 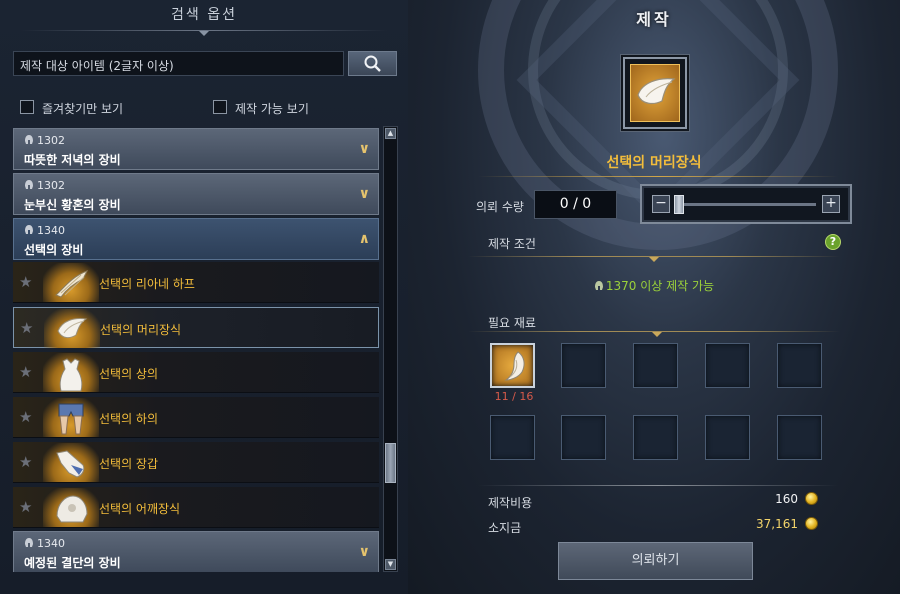 I want to click on request-craft-button: 의뢰하기, so click(x=655, y=561).